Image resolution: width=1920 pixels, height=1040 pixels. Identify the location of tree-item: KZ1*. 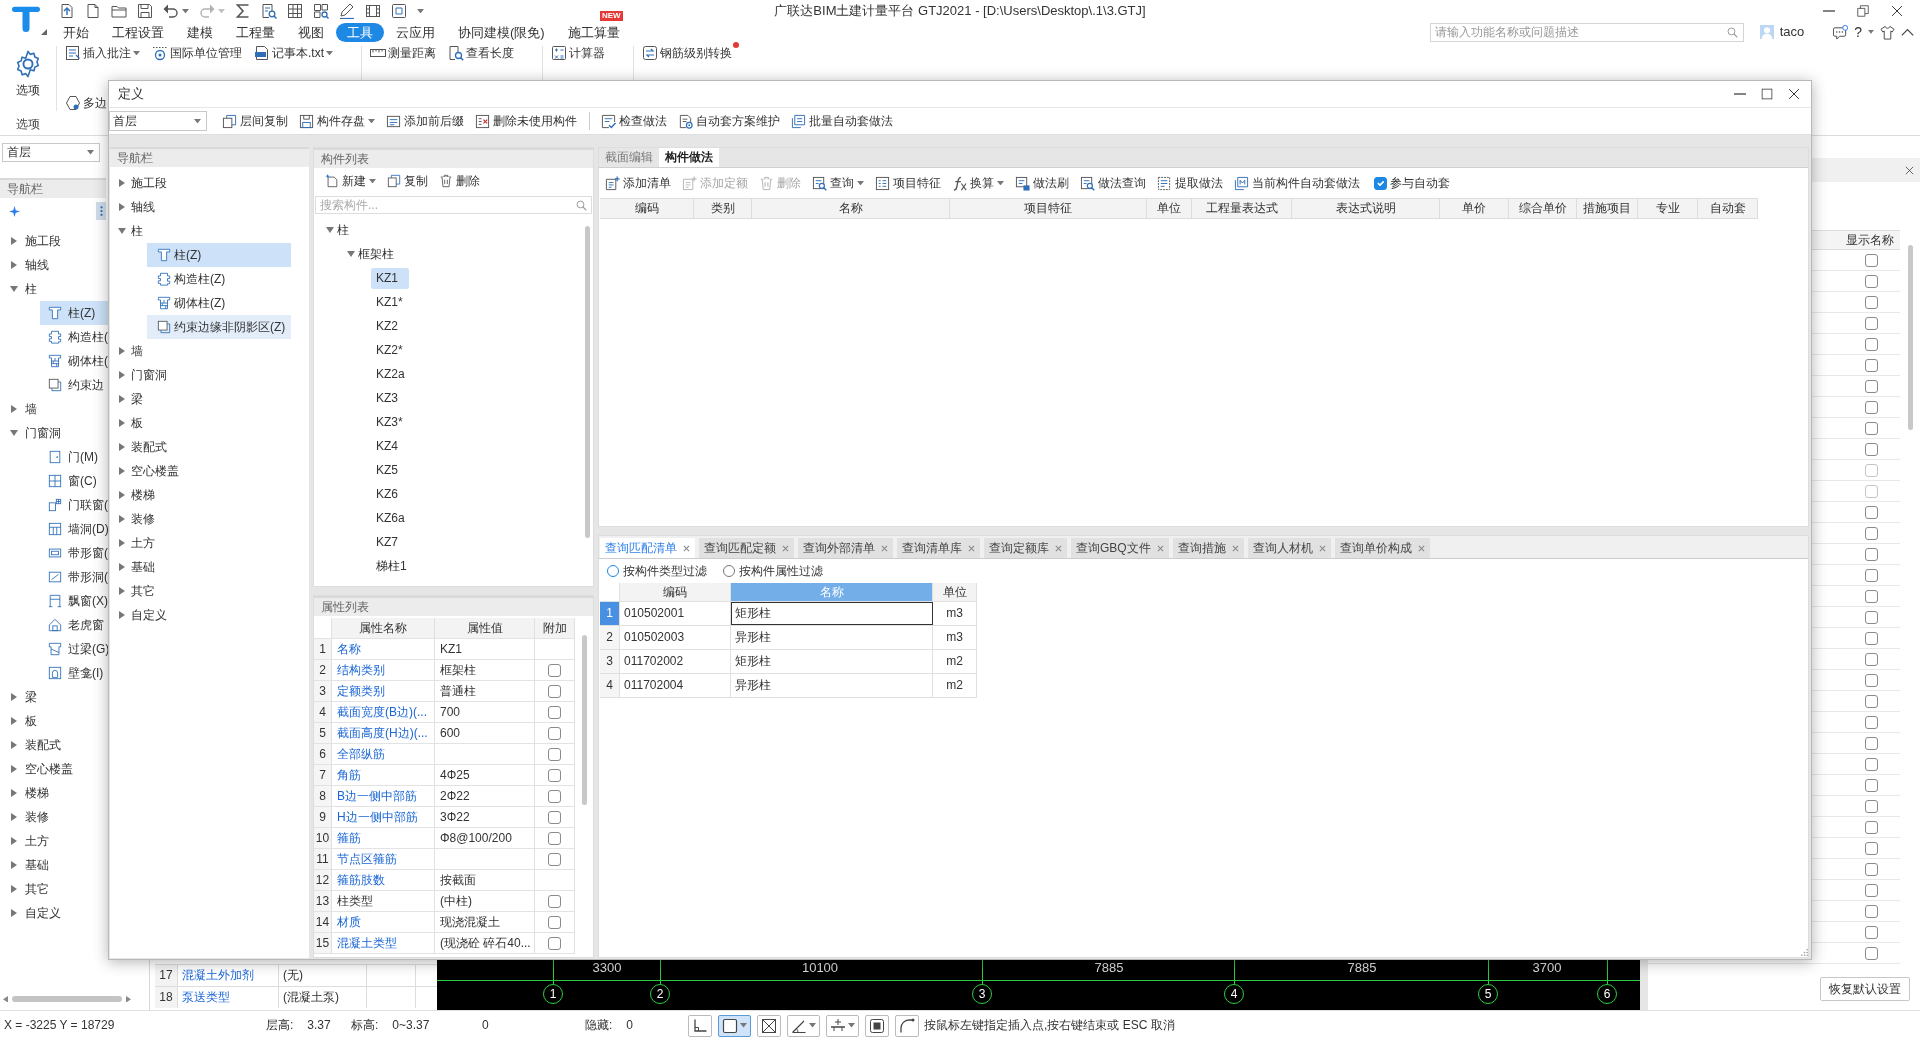
(390, 302).